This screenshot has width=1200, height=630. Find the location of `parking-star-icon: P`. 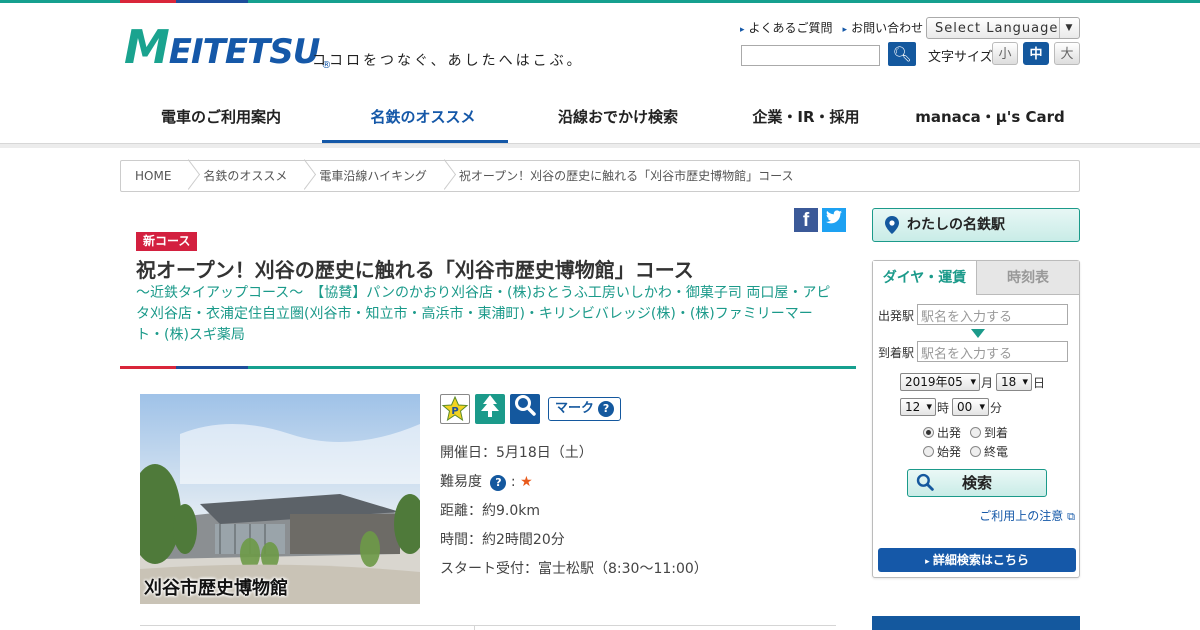

parking-star-icon: P is located at coordinates (455, 409).